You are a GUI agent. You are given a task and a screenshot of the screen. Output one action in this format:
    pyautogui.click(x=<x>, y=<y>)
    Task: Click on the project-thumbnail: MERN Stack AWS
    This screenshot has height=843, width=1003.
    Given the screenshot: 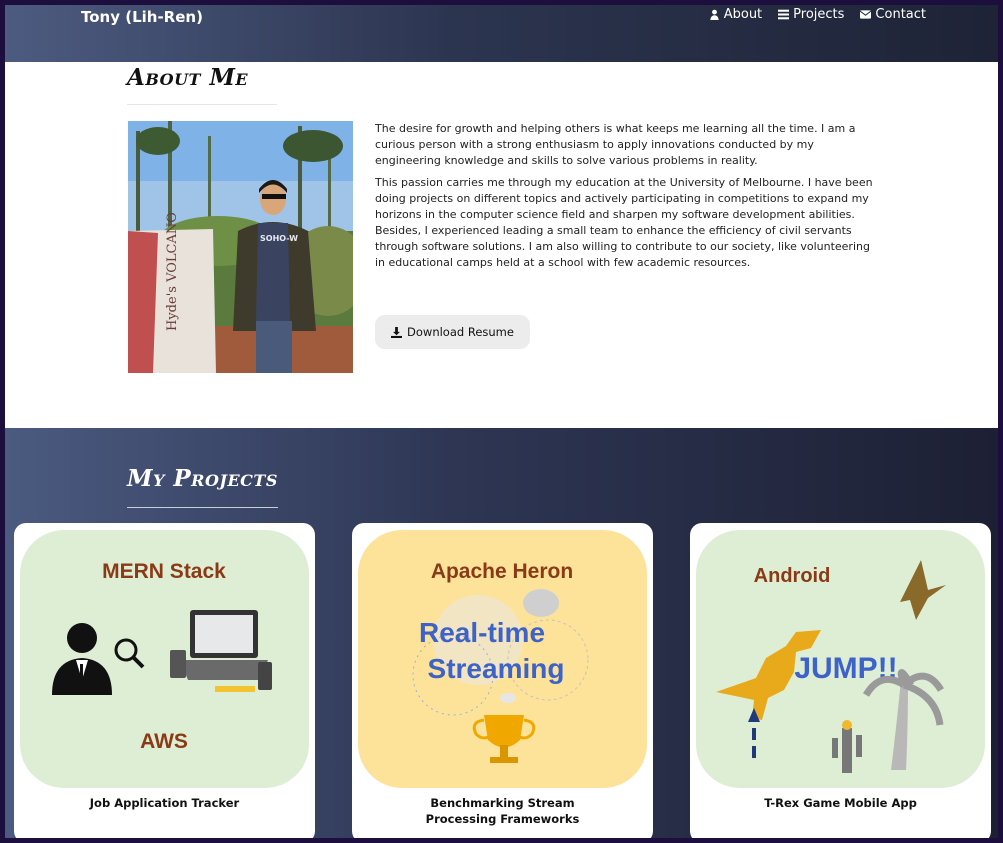 What is the action you would take?
    pyautogui.click(x=164, y=659)
    